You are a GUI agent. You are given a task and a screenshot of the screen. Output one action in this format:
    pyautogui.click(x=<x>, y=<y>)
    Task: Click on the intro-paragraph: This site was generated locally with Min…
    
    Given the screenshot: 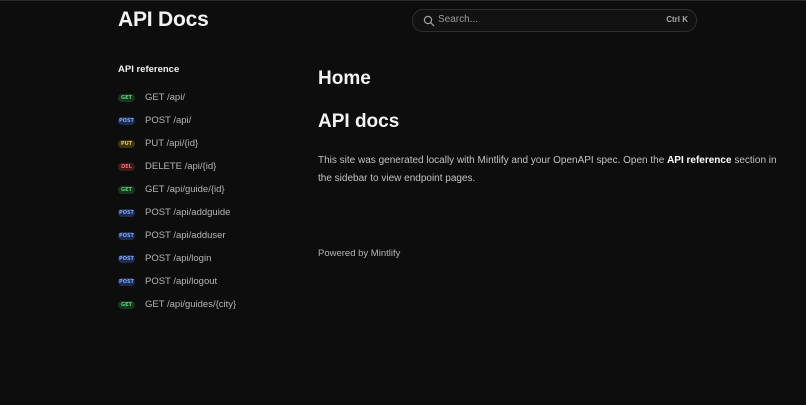 What is the action you would take?
    pyautogui.click(x=548, y=170)
    